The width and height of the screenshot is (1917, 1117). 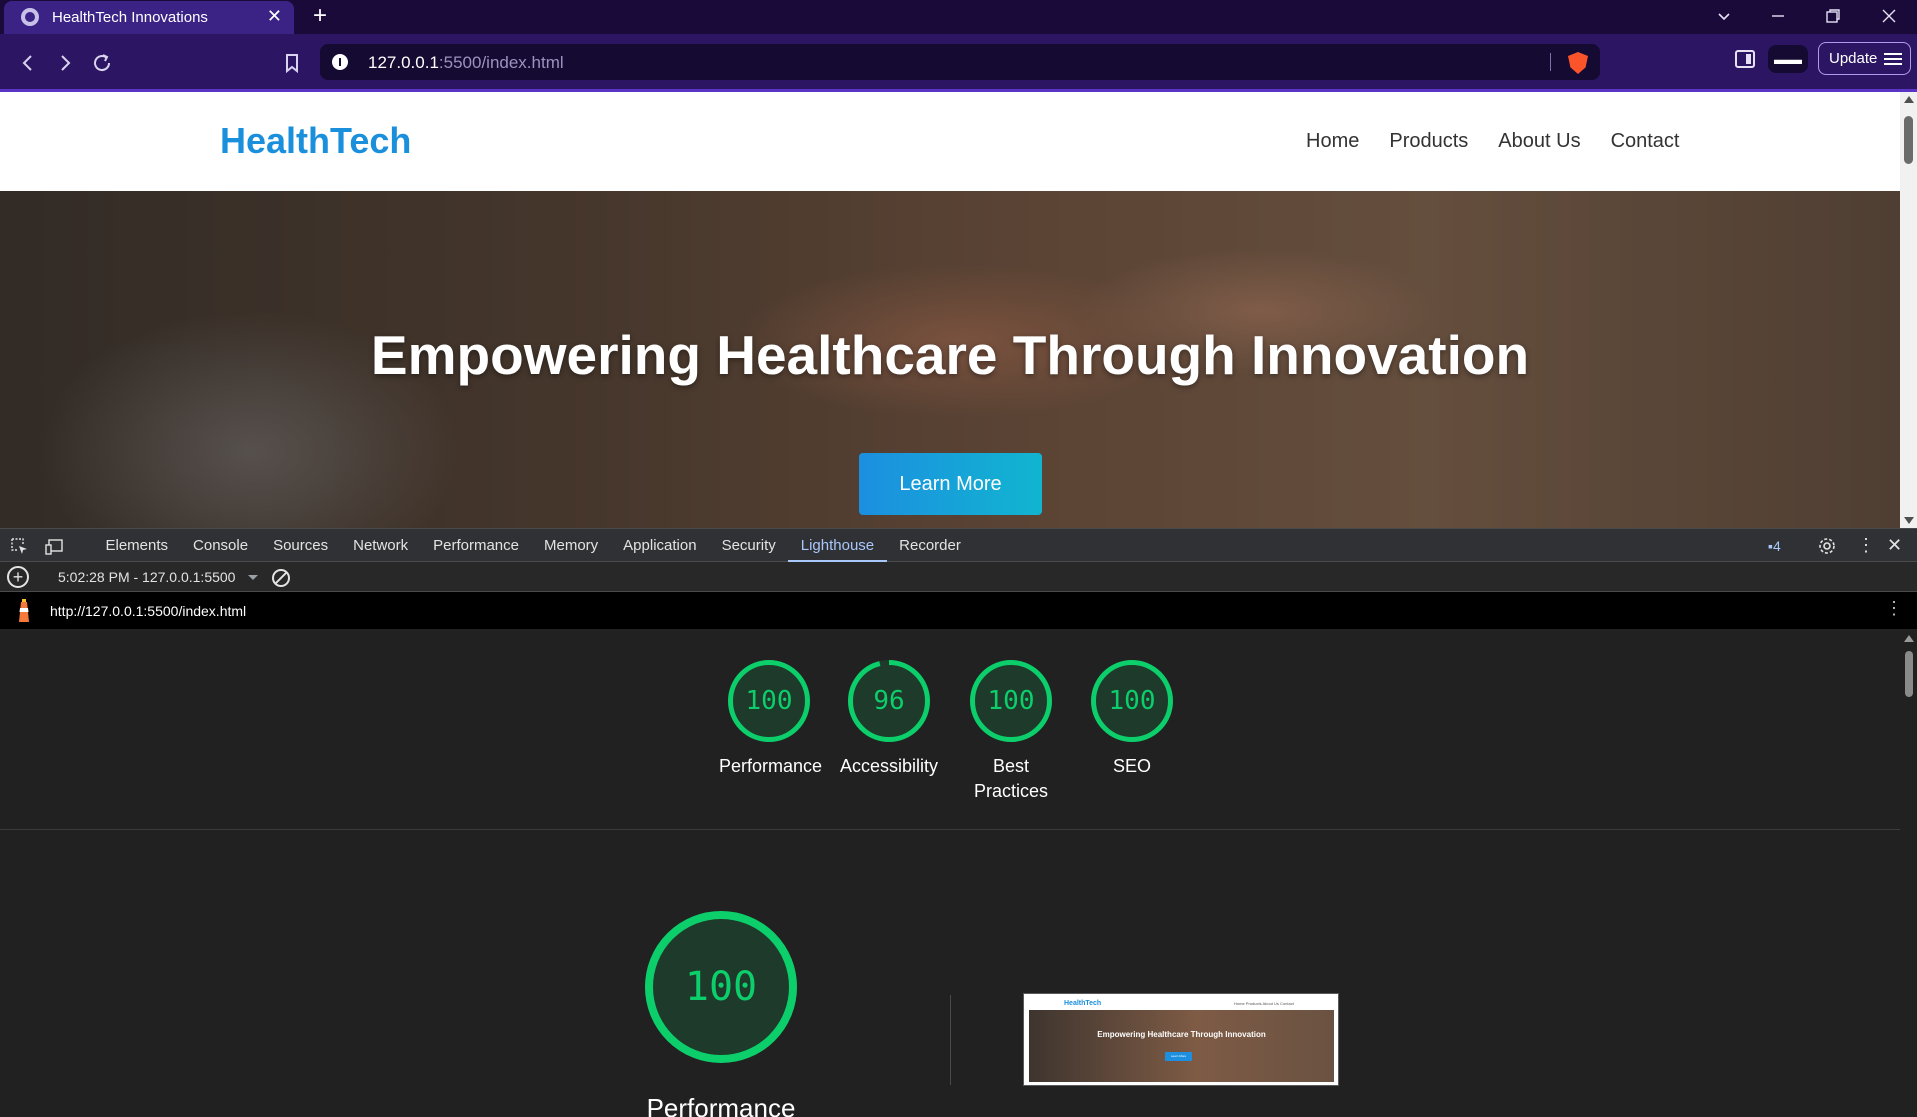 I want to click on score-gauge-performance: 100 Performance, so click(x=771, y=719).